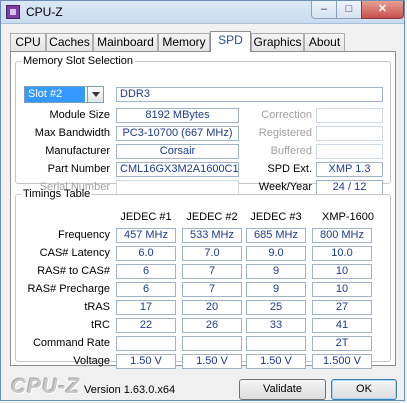 This screenshot has width=407, height=403. What do you see at coordinates (324, 42) in the screenshot?
I see `tab-about: About` at bounding box center [324, 42].